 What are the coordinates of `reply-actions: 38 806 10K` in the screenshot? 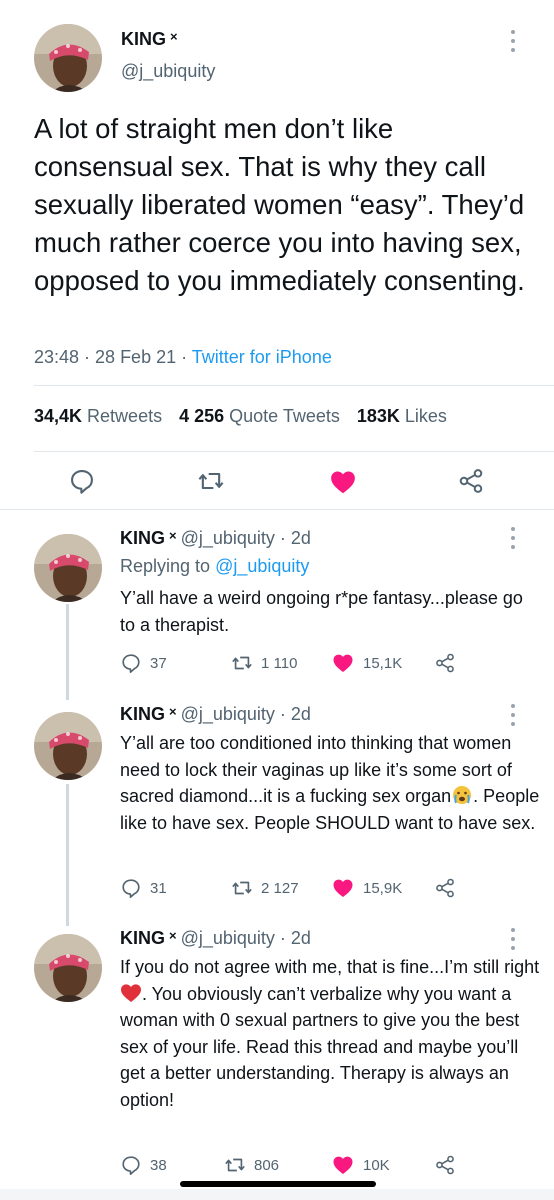 It's located at (330, 1165).